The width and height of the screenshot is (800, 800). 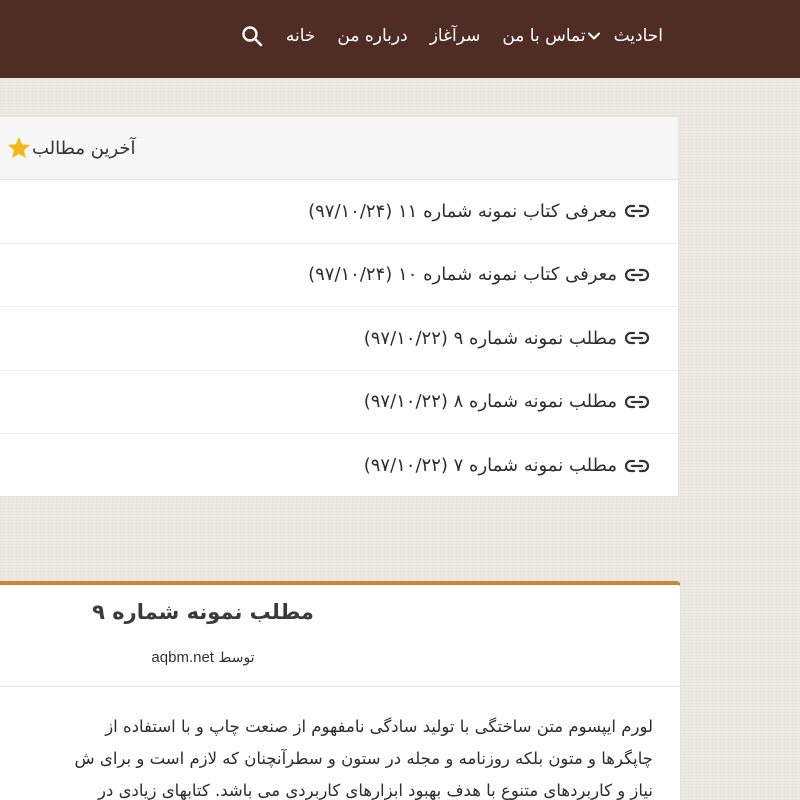 What do you see at coordinates (490, 338) in the screenshot?
I see `latest-post-link: مطلب نمونه شماره ۹ (۹۷/۱۰/۲۲)` at bounding box center [490, 338].